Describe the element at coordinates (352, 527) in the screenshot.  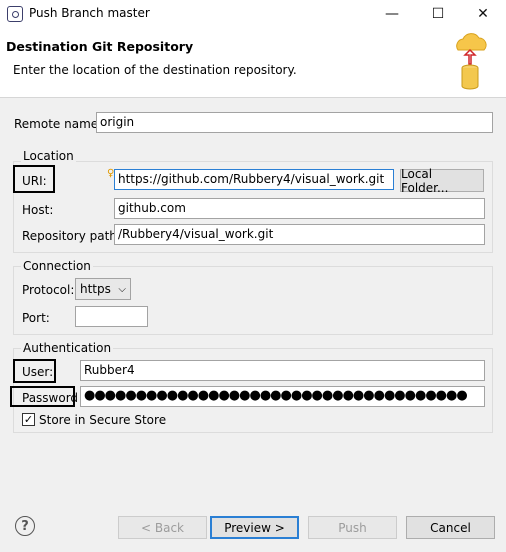
I see `push-button: Push` at that location.